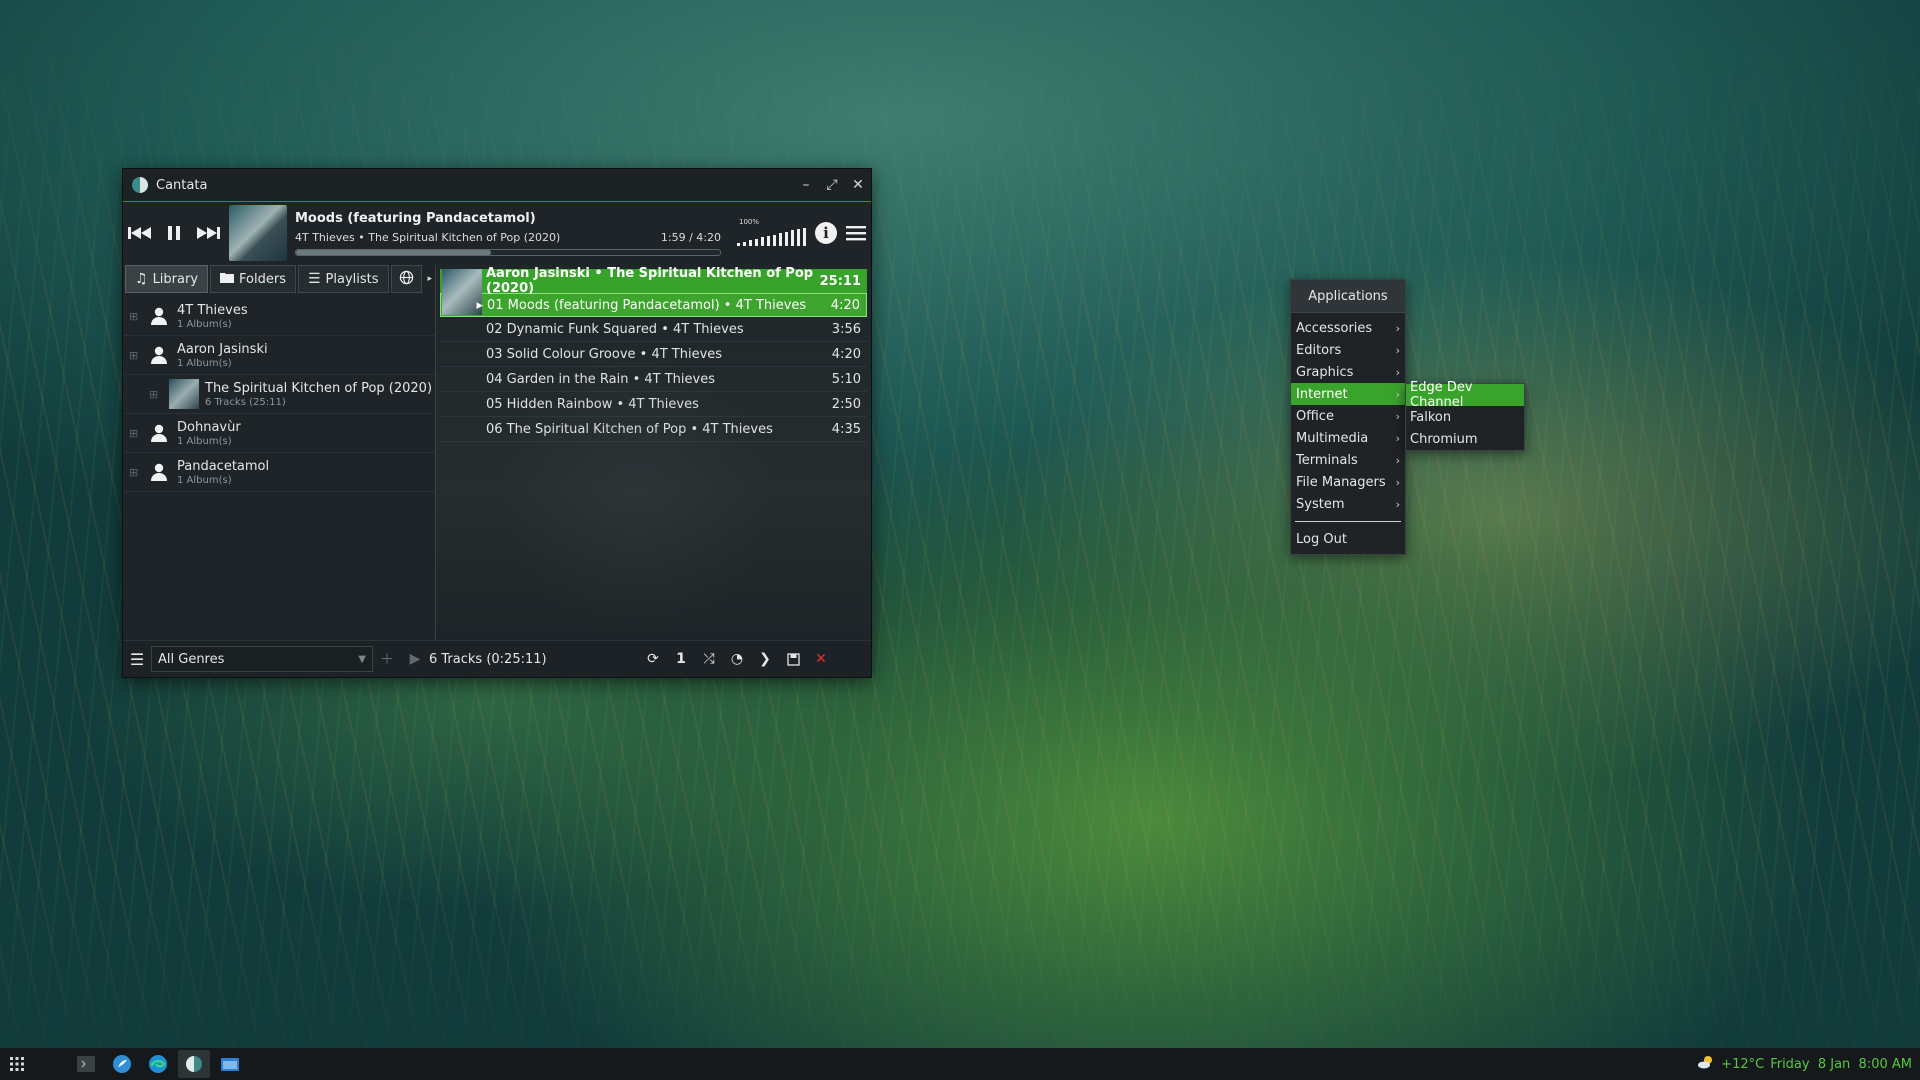 The width and height of the screenshot is (1920, 1080). I want to click on track-duration: 3:56, so click(846, 329).